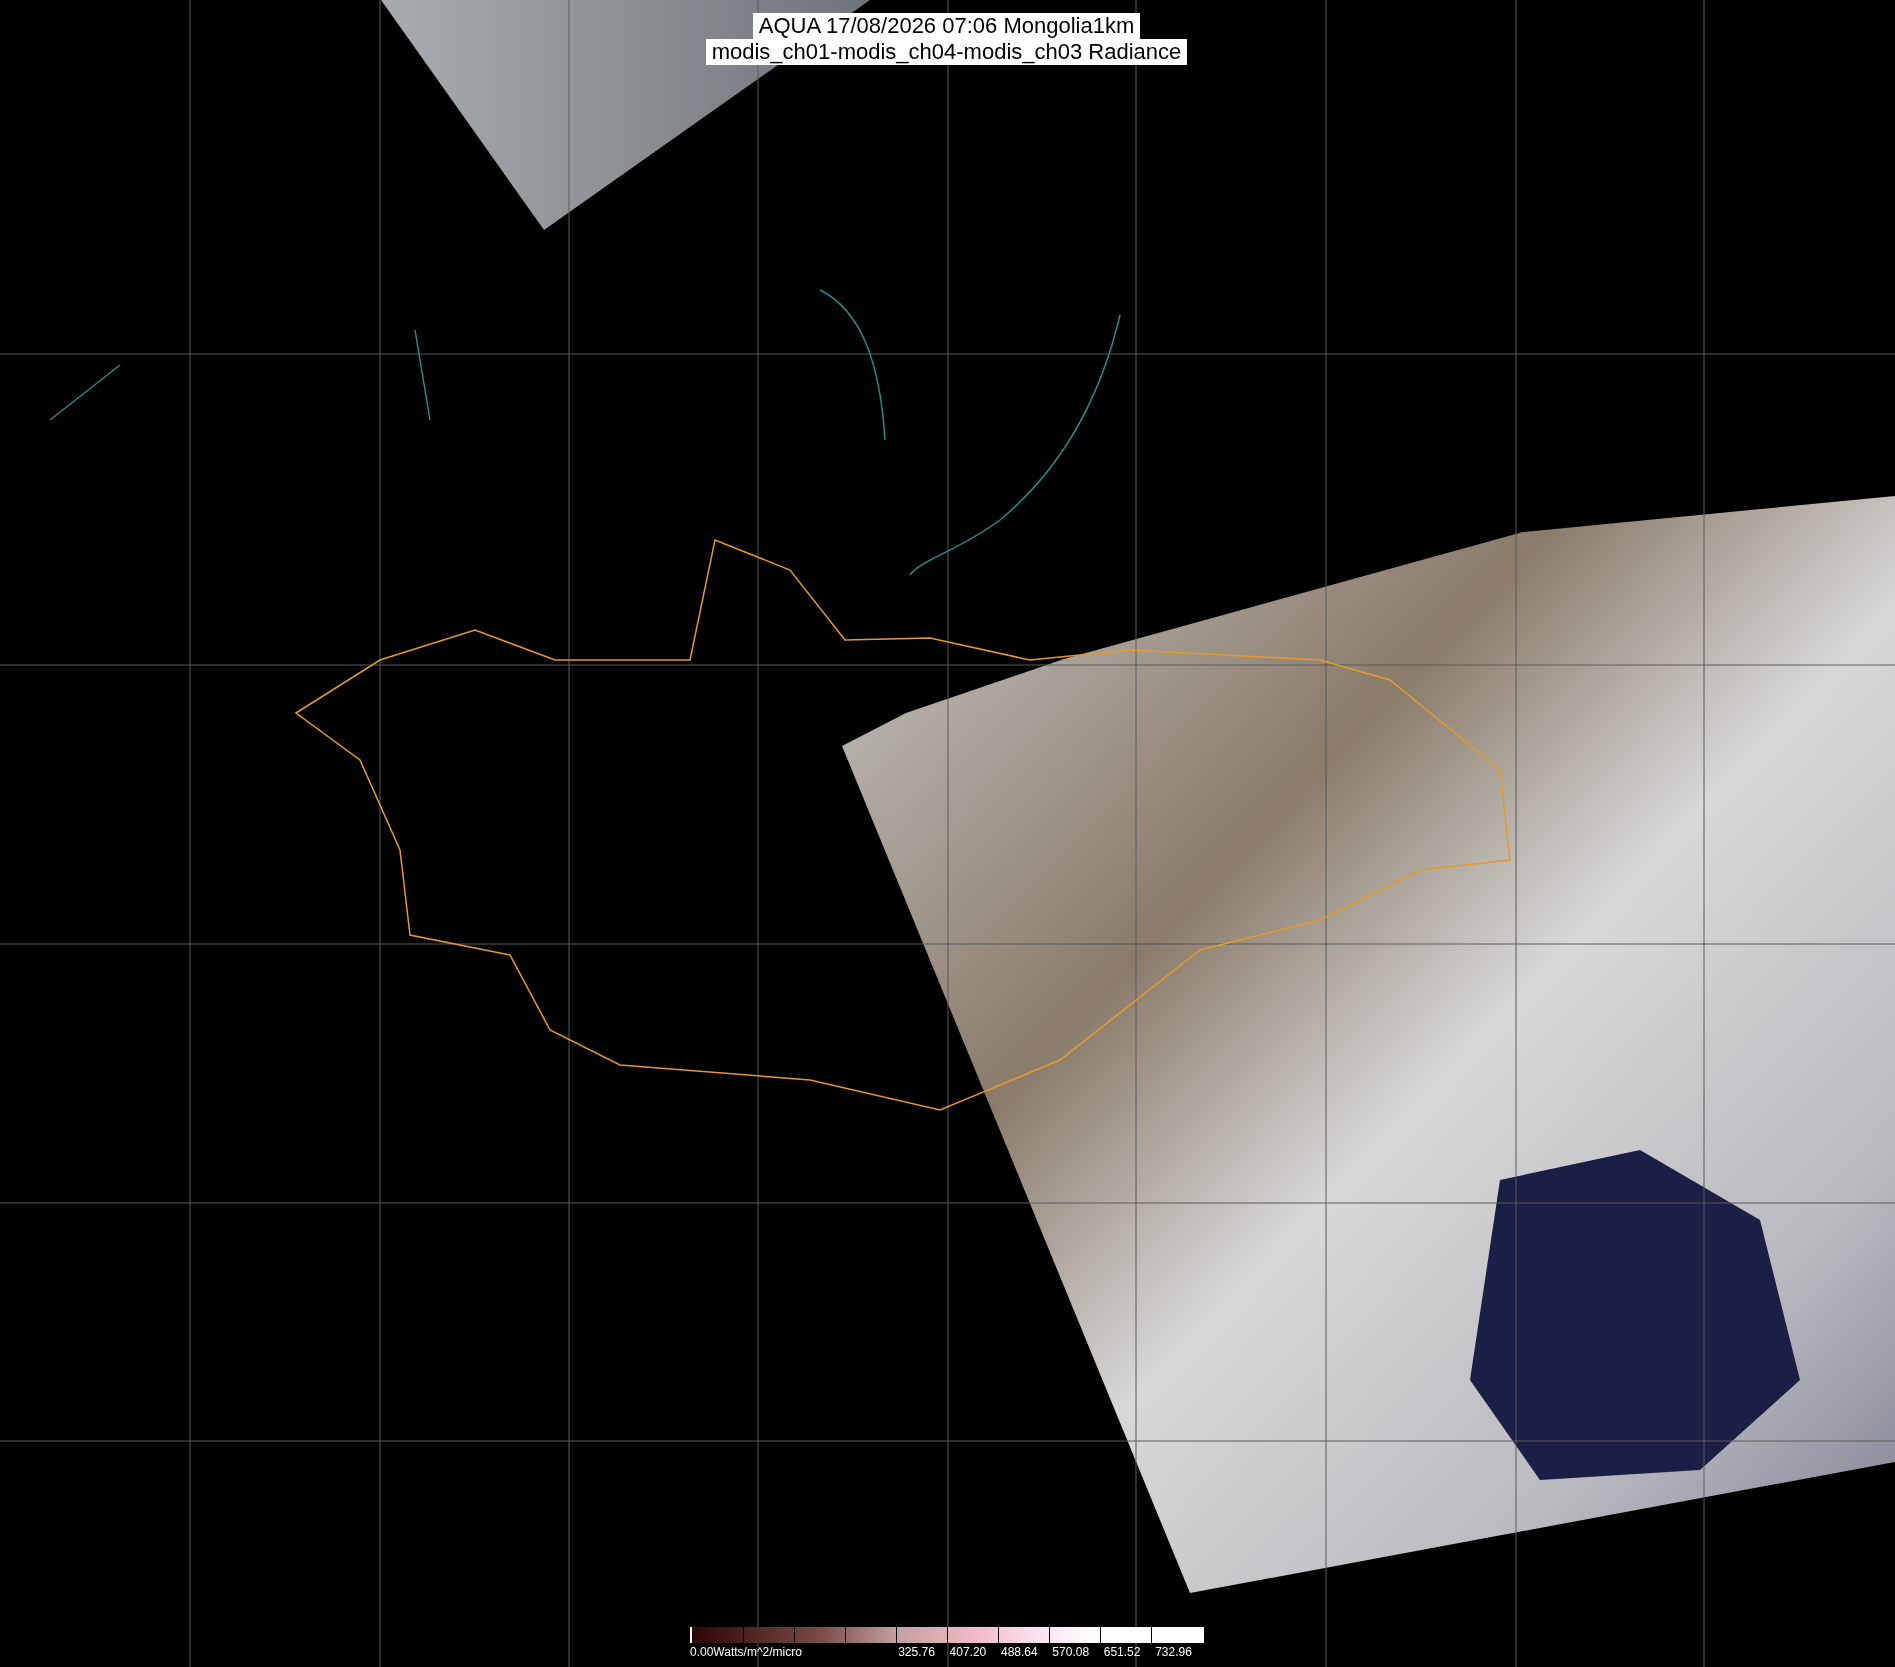 This screenshot has width=1895, height=1667. Describe the element at coordinates (916, 1652) in the screenshot. I see `colorbar-label: 325.76` at that location.